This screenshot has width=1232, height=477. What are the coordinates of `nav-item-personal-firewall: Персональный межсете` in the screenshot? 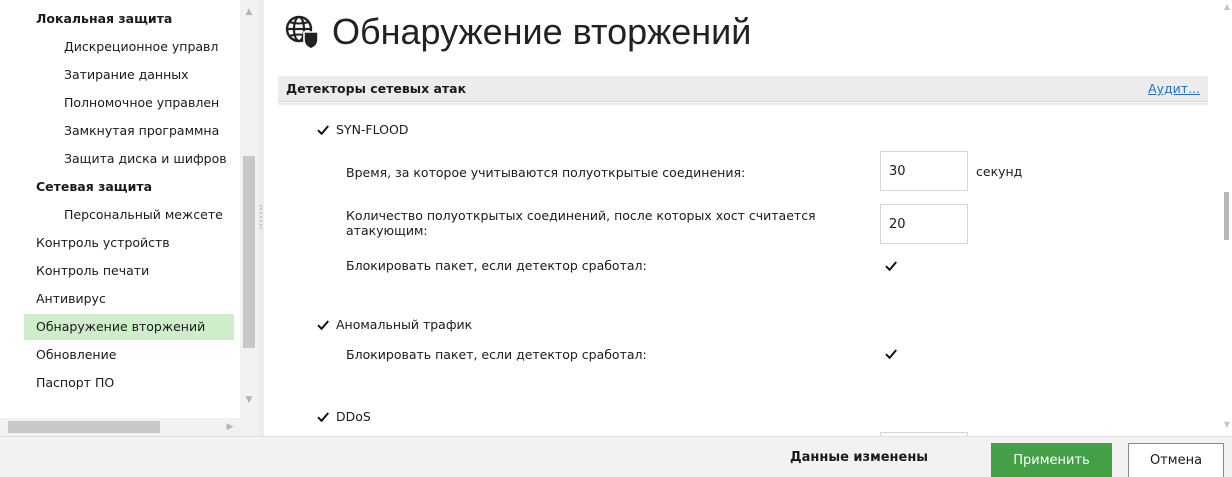 It's located at (129, 215).